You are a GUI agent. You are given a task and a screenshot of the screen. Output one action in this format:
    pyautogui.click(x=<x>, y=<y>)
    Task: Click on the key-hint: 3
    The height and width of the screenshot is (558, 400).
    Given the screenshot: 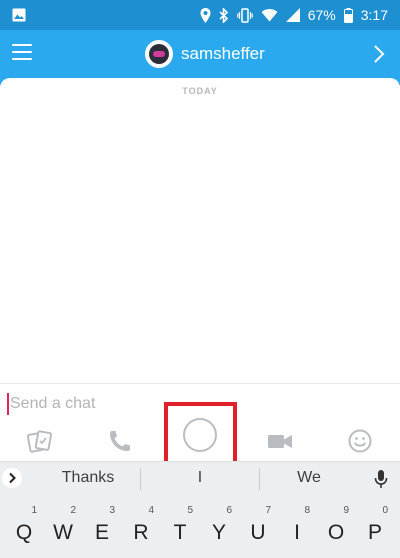 What is the action you would take?
    pyautogui.click(x=112, y=510)
    